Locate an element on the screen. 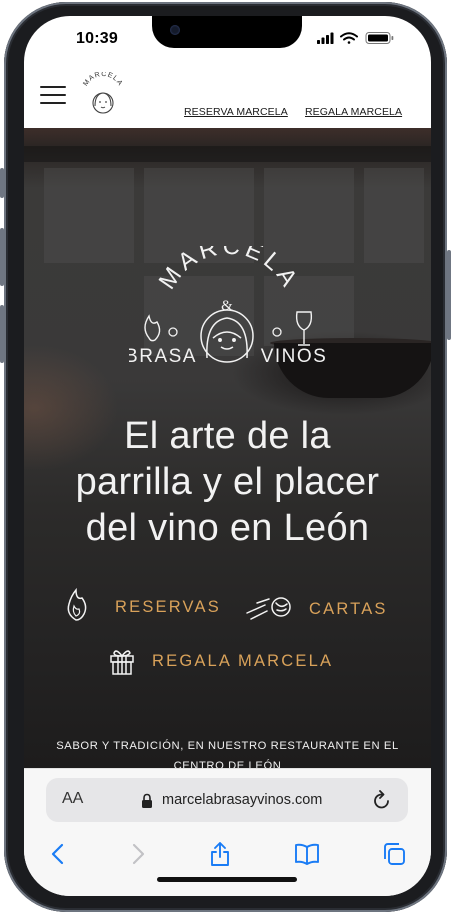 The width and height of the screenshot is (451, 915). home-indicator is located at coordinates (227, 879).